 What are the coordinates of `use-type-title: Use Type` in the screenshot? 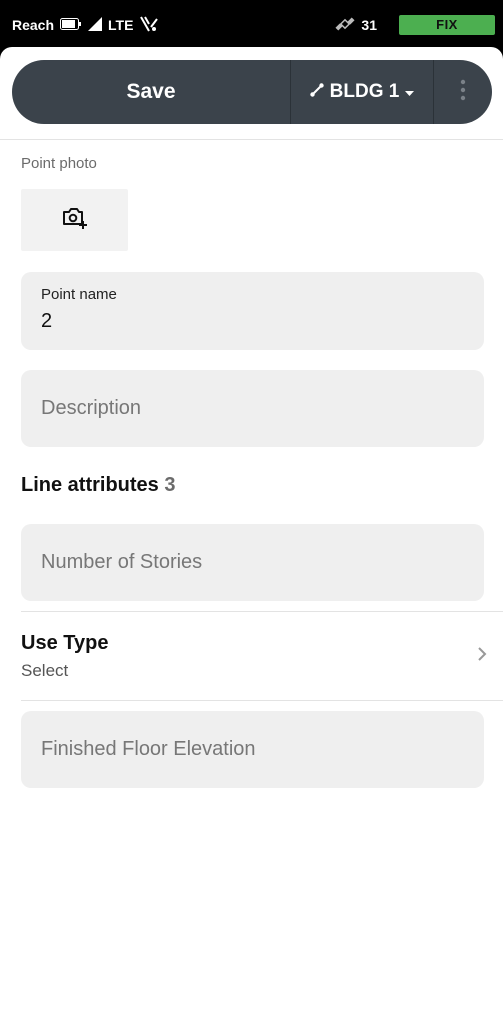 It's located at (65, 643).